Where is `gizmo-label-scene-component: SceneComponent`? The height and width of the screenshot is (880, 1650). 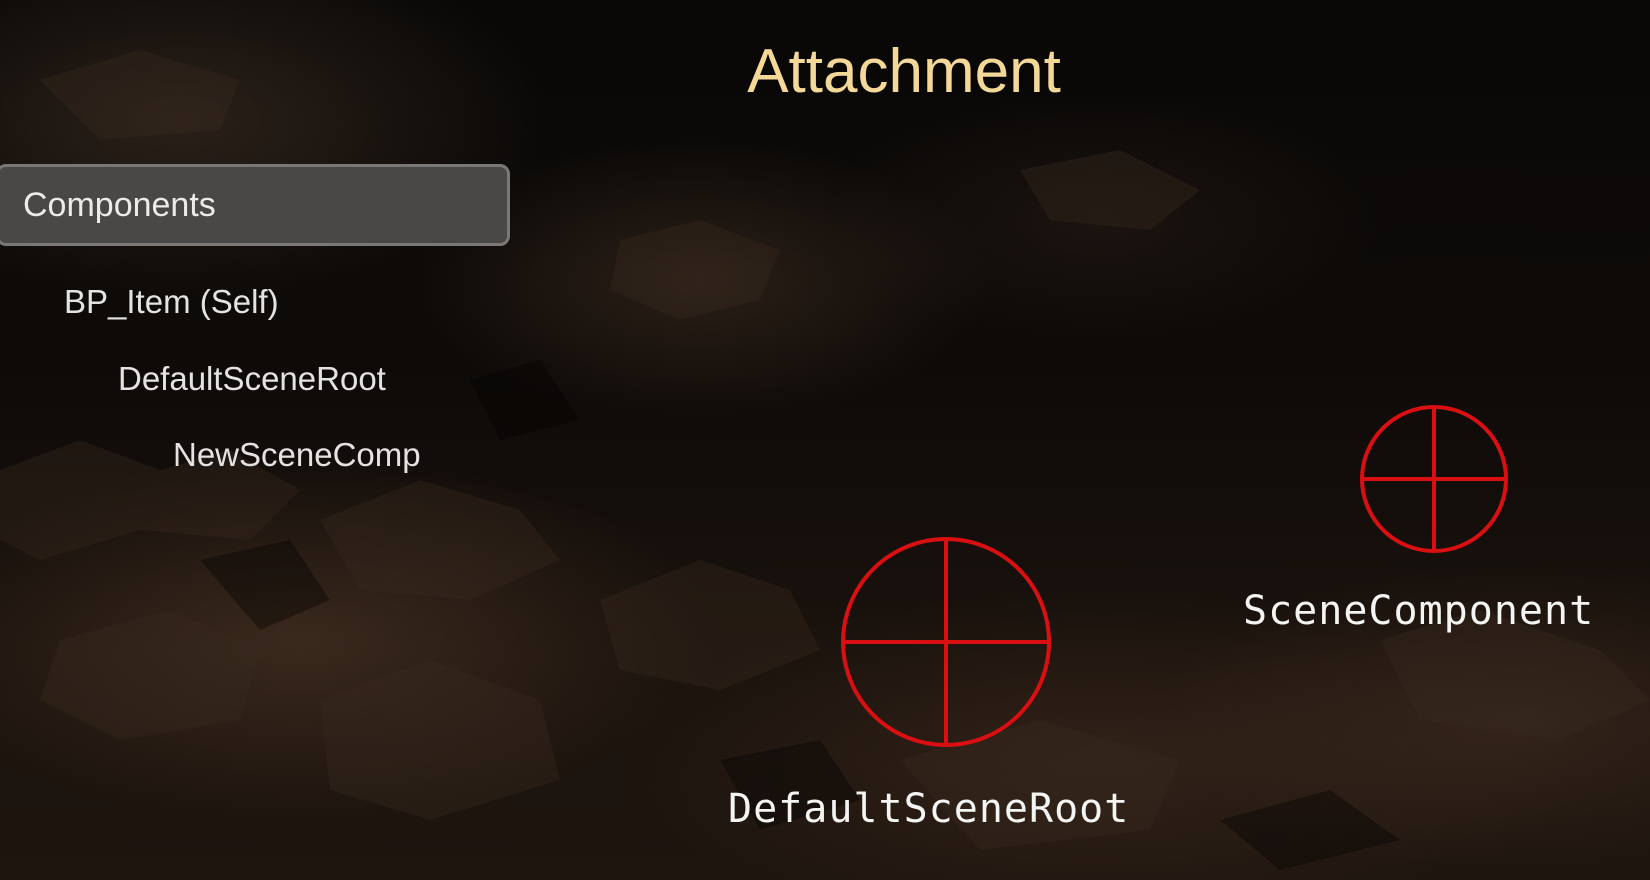 gizmo-label-scene-component: SceneComponent is located at coordinates (1419, 611).